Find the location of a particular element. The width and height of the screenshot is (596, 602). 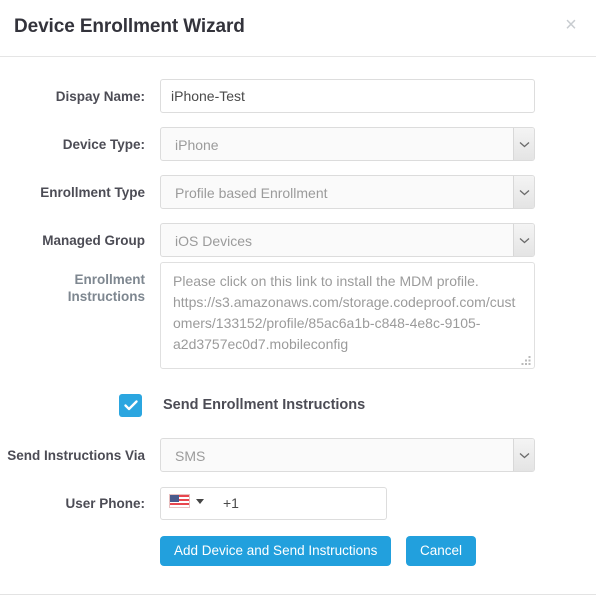

close-icon: × is located at coordinates (571, 25).